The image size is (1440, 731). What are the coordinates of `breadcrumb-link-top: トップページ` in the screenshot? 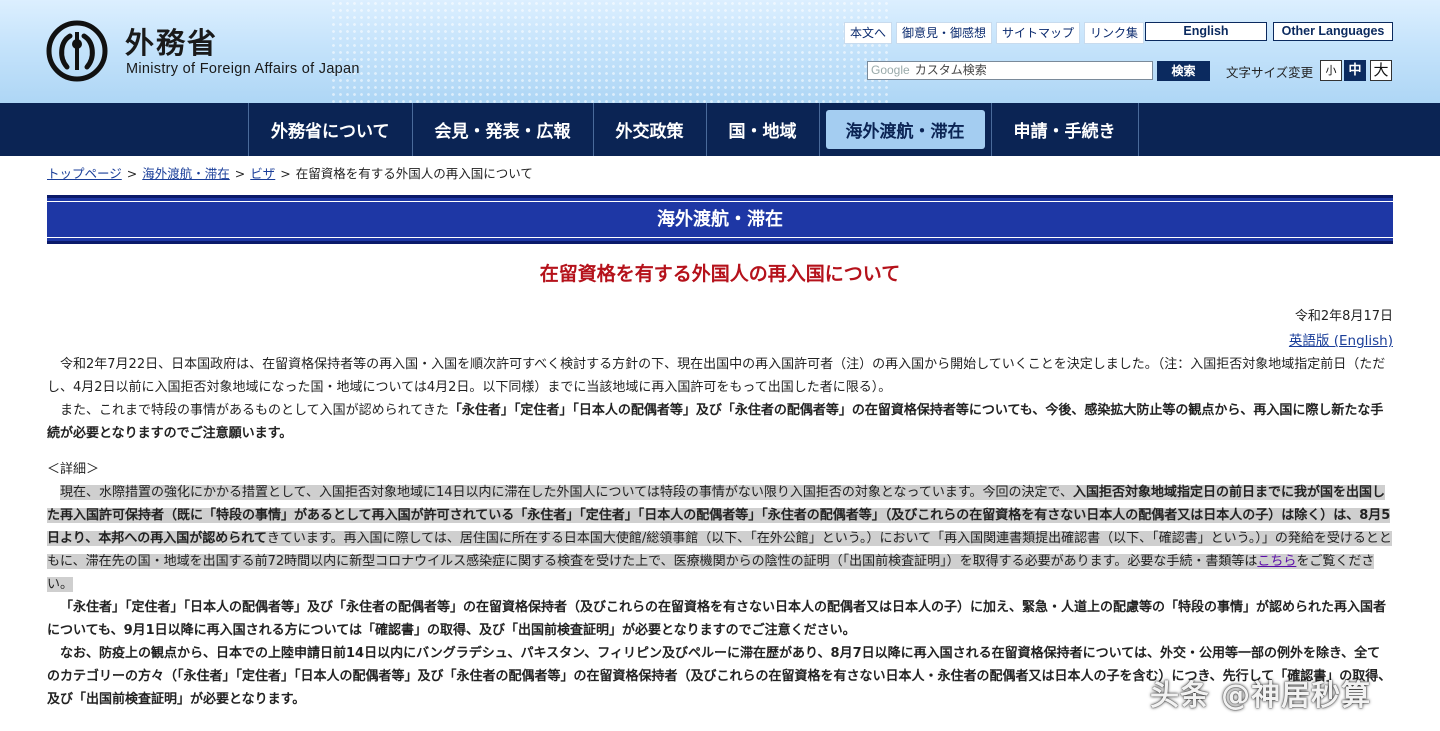 It's located at (84, 173).